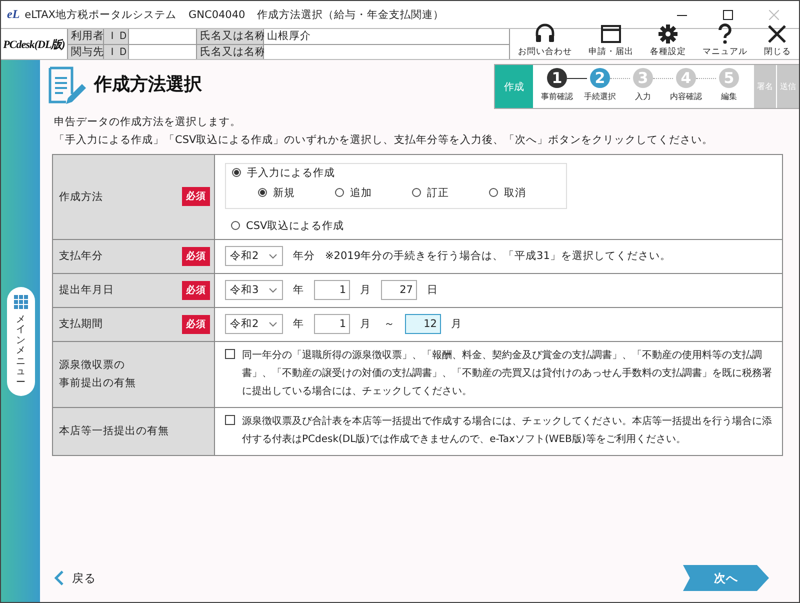 The height and width of the screenshot is (603, 800). What do you see at coordinates (384, 140) in the screenshot?
I see `instruction-text: 「手入力による作成」「CSV取込による作成」のいずれかを選択し、支払年分等を入力後、「次へ」ボタンをクリックしてください。` at bounding box center [384, 140].